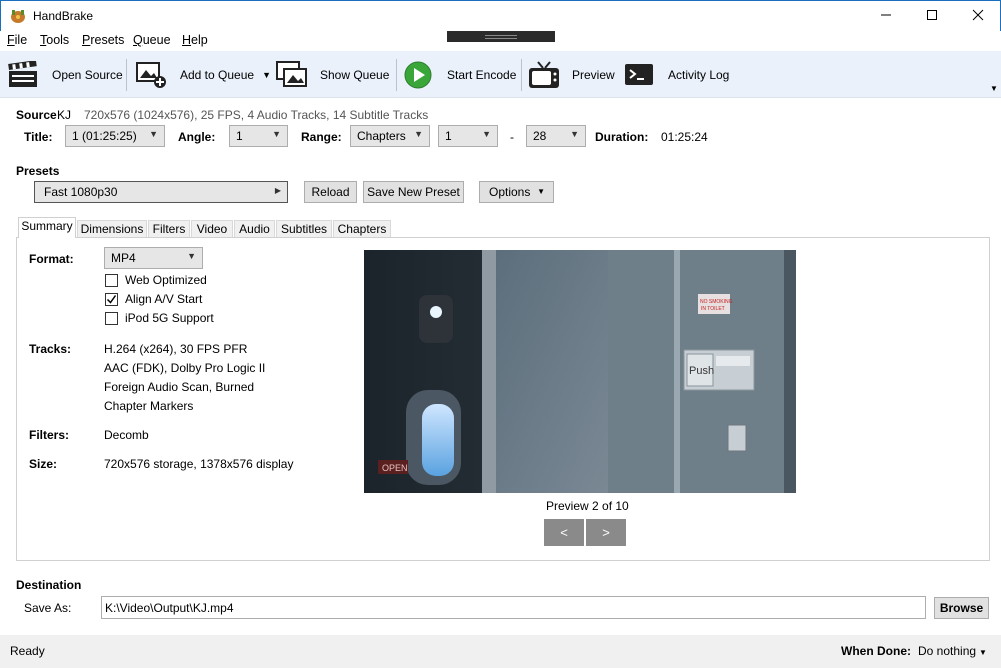 The height and width of the screenshot is (668, 1001). I want to click on title-select-value: 1 (01:25:25), so click(104, 136).